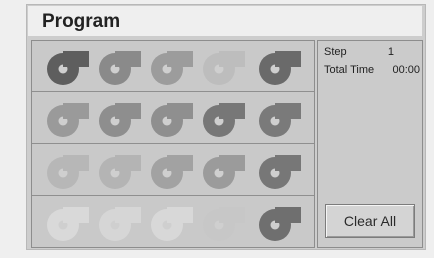 The image size is (434, 258). Describe the element at coordinates (81, 21) in the screenshot. I see `page-title: Program` at that location.